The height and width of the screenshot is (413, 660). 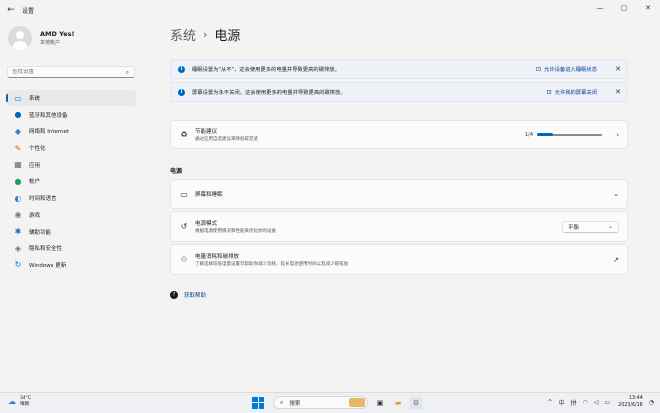 I want to click on sidebar-item-label: 辅助功能, so click(x=40, y=232).